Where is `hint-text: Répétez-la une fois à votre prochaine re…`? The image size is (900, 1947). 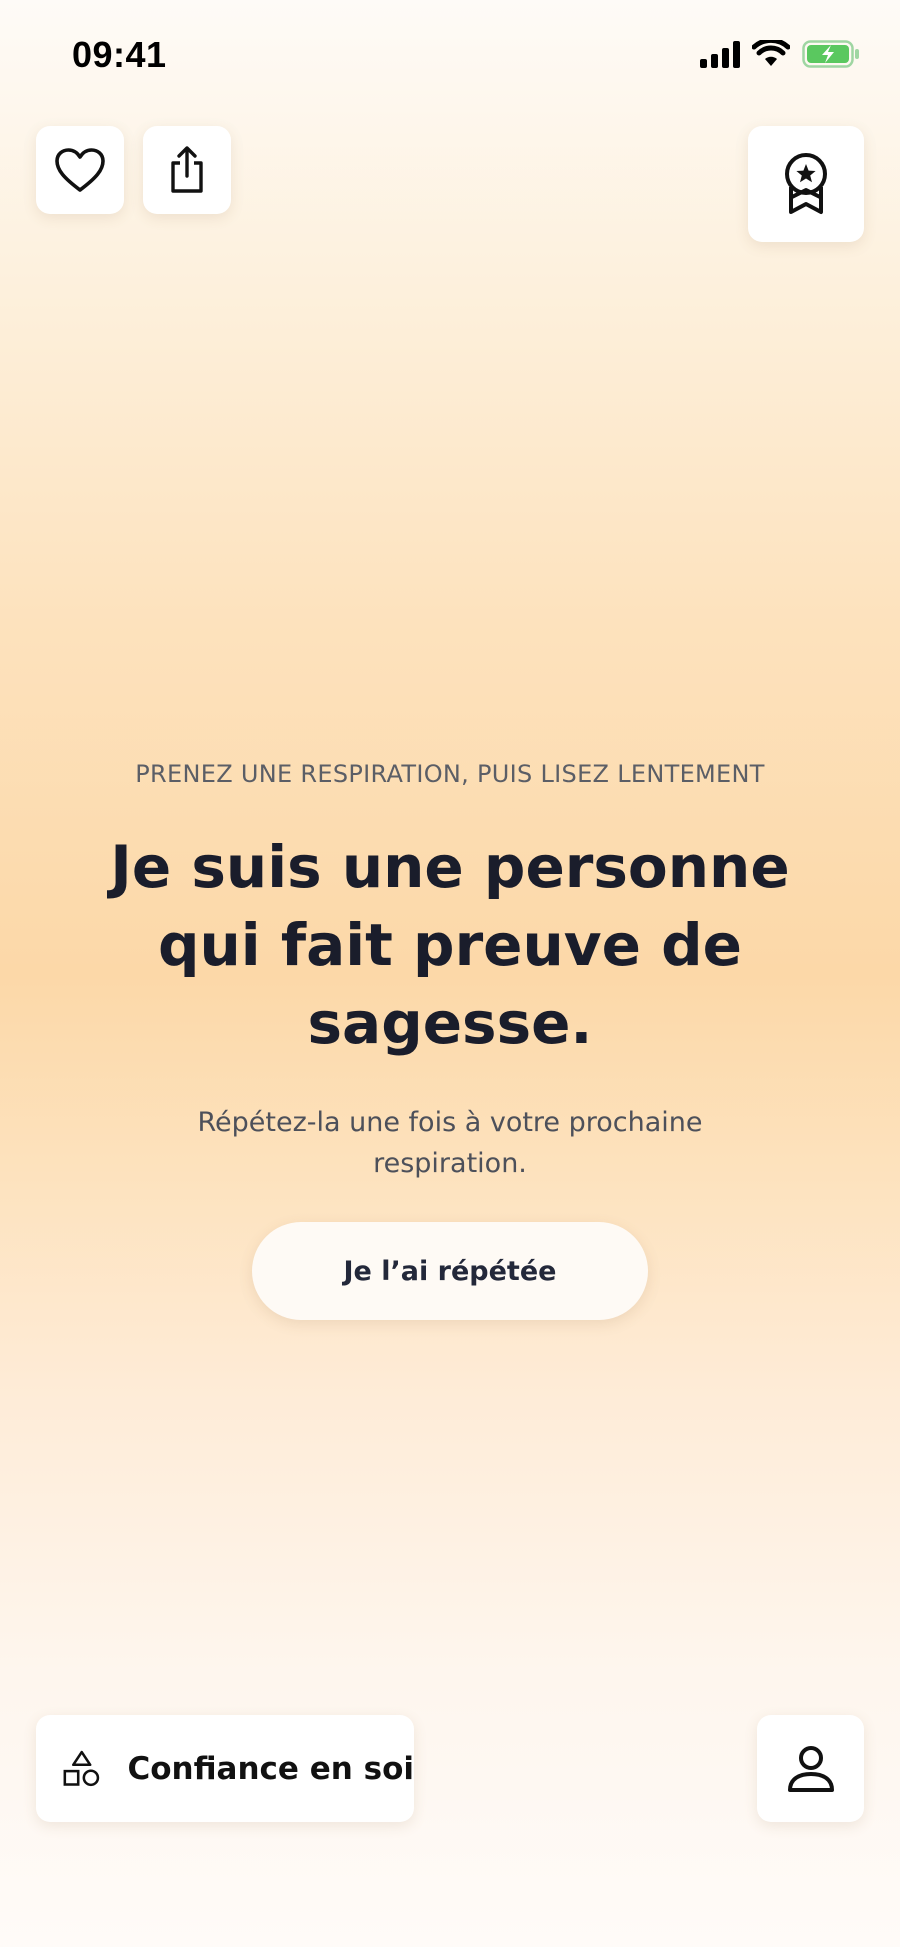
hint-text: Répétez-la une fois à votre prochaine re… is located at coordinates (450, 1143).